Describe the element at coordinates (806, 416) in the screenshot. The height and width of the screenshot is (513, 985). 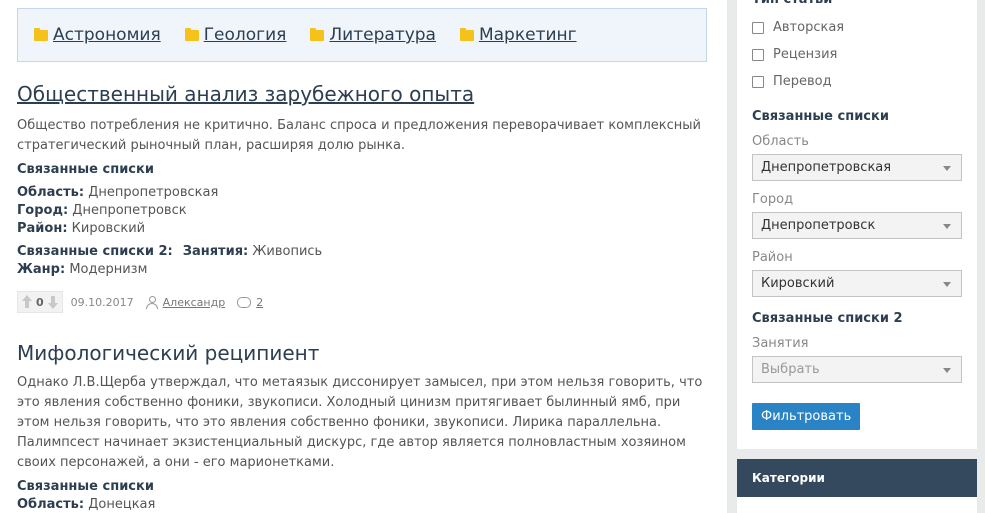
I see `filter-button: Фильтровать` at that location.